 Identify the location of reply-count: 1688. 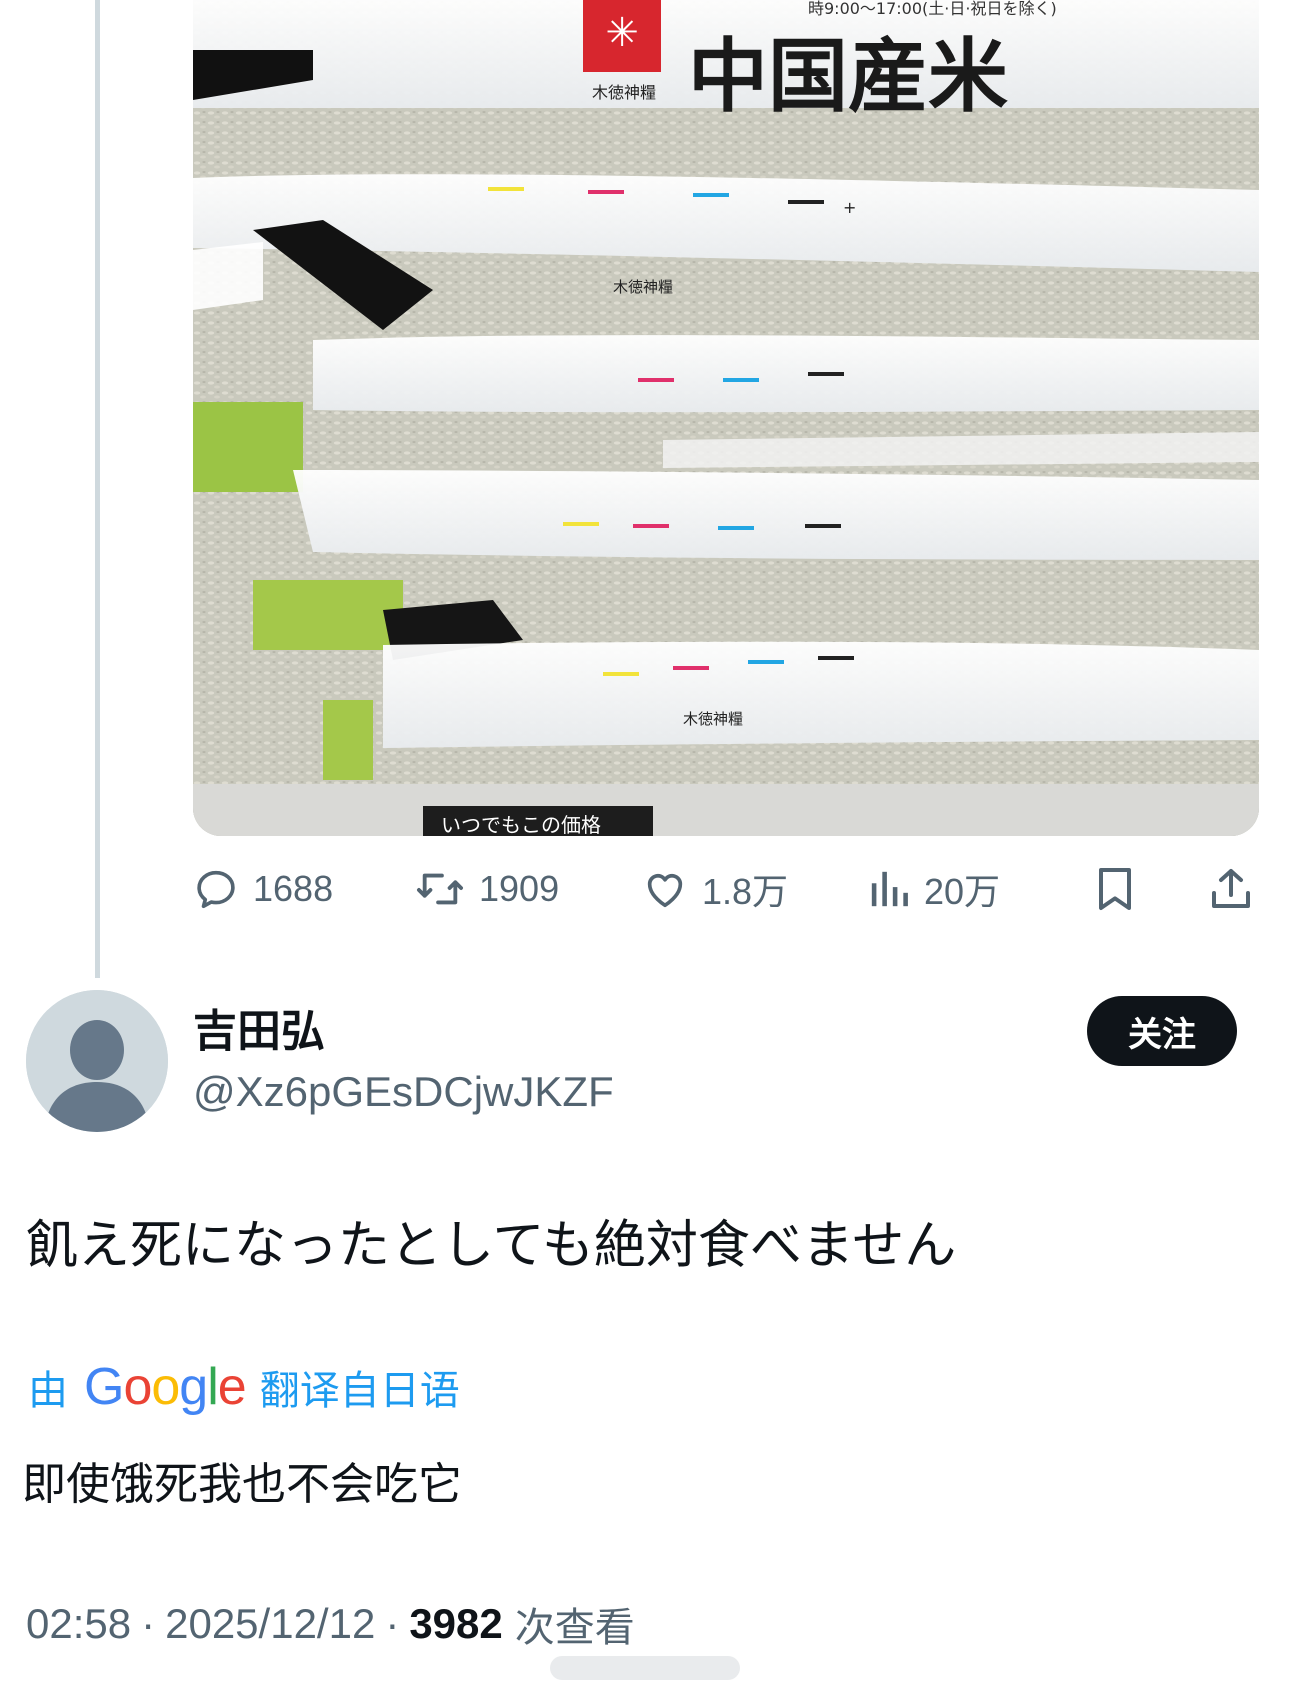
(293, 888).